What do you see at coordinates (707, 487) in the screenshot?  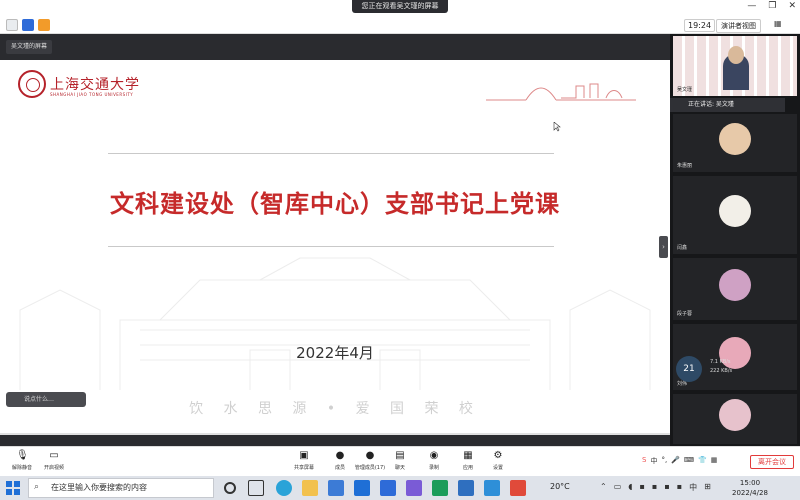 I see `ime-input-icon: ⊞` at bounding box center [707, 487].